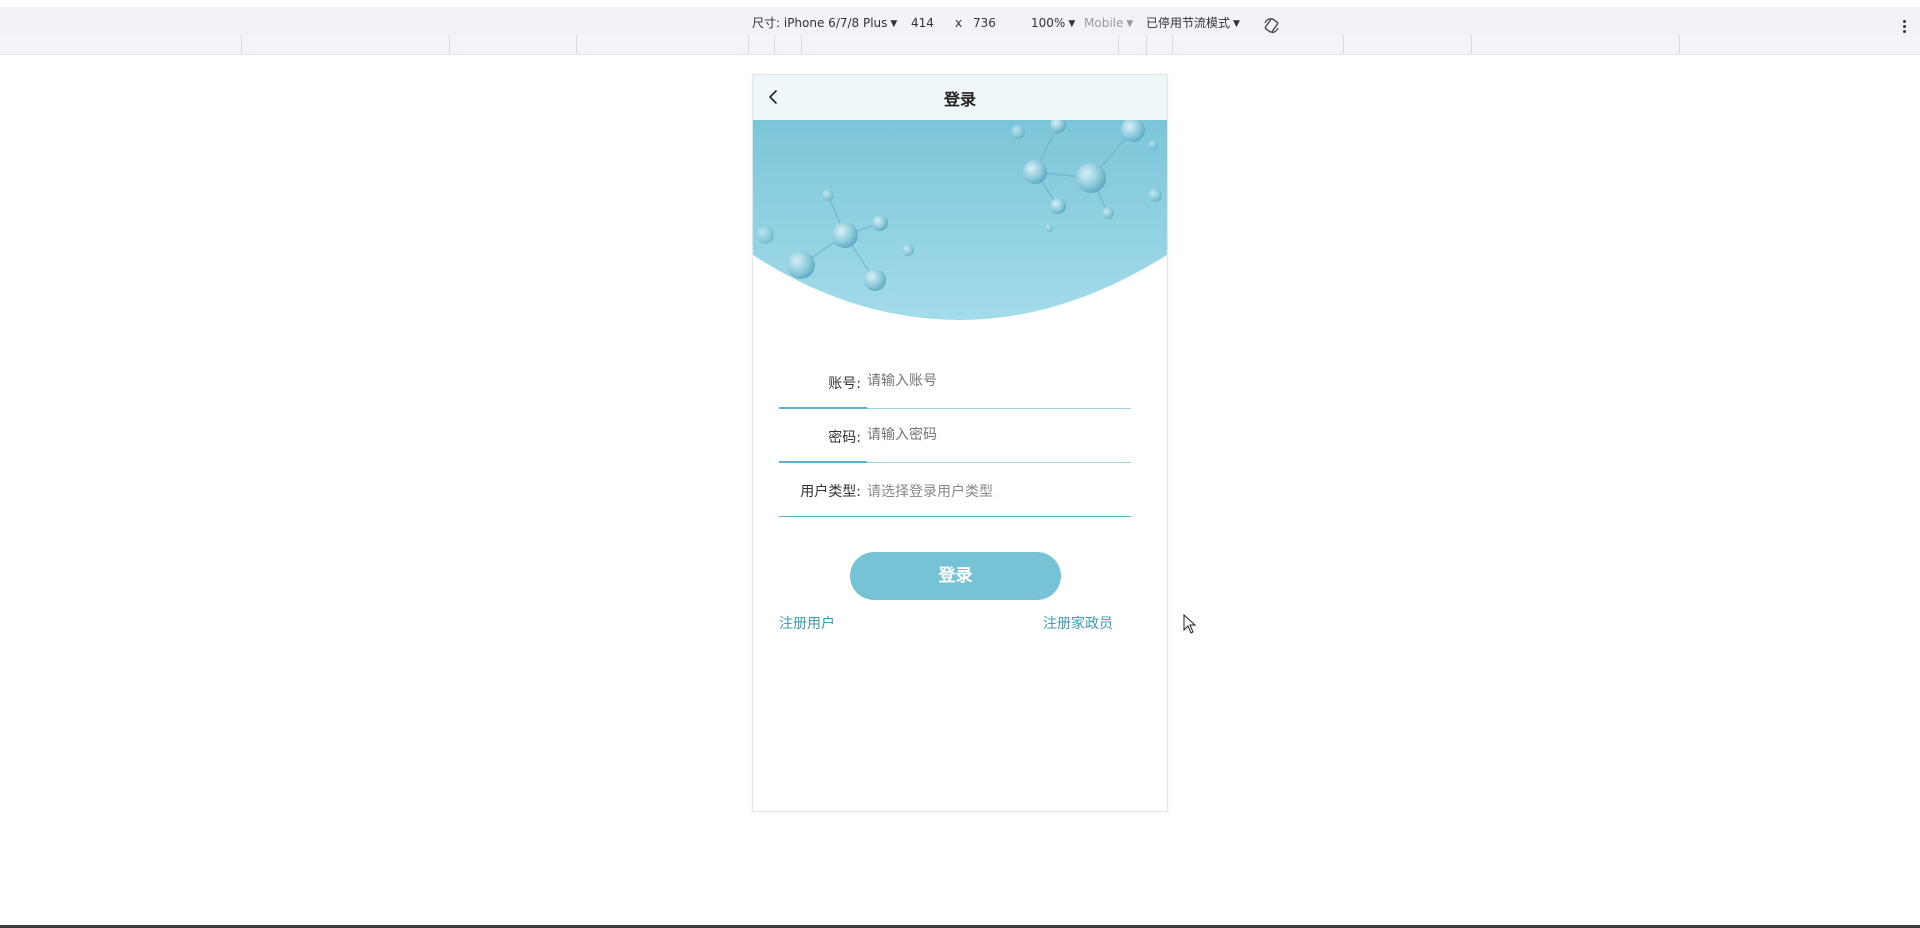  What do you see at coordinates (1271, 25) in the screenshot?
I see `rotate-icon` at bounding box center [1271, 25].